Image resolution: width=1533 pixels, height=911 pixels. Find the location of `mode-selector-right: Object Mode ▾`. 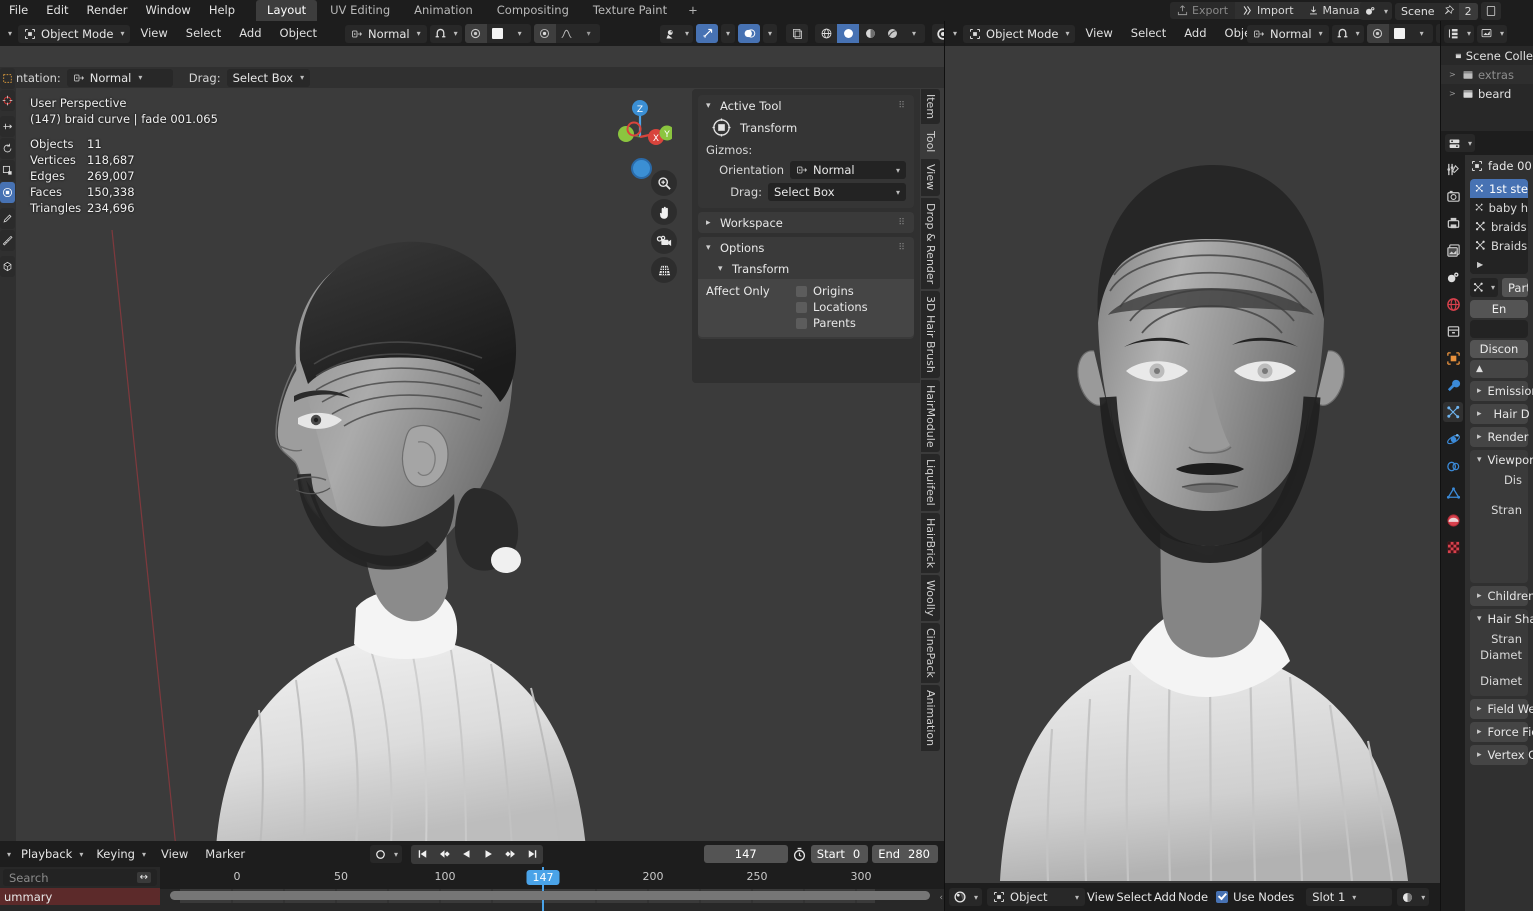

mode-selector-right: Object Mode ▾ is located at coordinates (1019, 33).